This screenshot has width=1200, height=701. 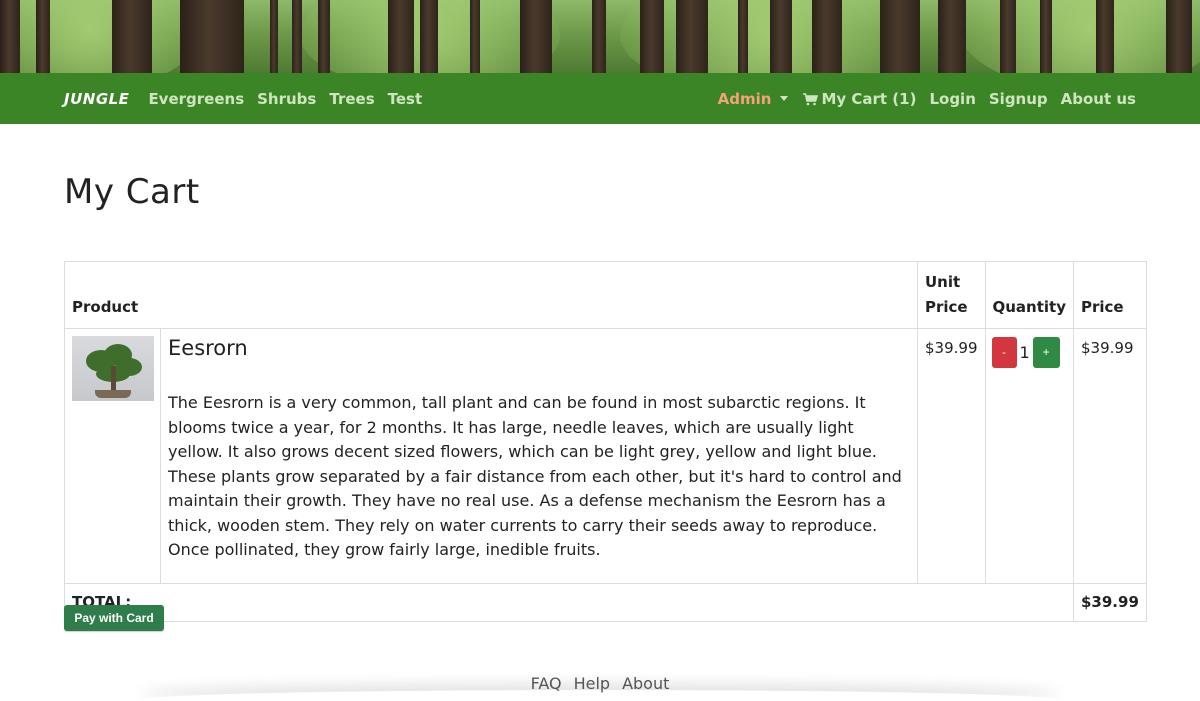 What do you see at coordinates (405, 99) in the screenshot?
I see `nav-test: Test` at bounding box center [405, 99].